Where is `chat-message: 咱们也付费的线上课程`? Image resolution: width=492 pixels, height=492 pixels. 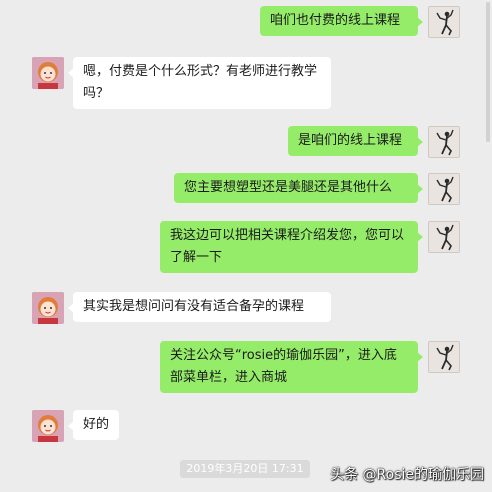 chat-message: 咱们也付费的线上课程 is located at coordinates (341, 21).